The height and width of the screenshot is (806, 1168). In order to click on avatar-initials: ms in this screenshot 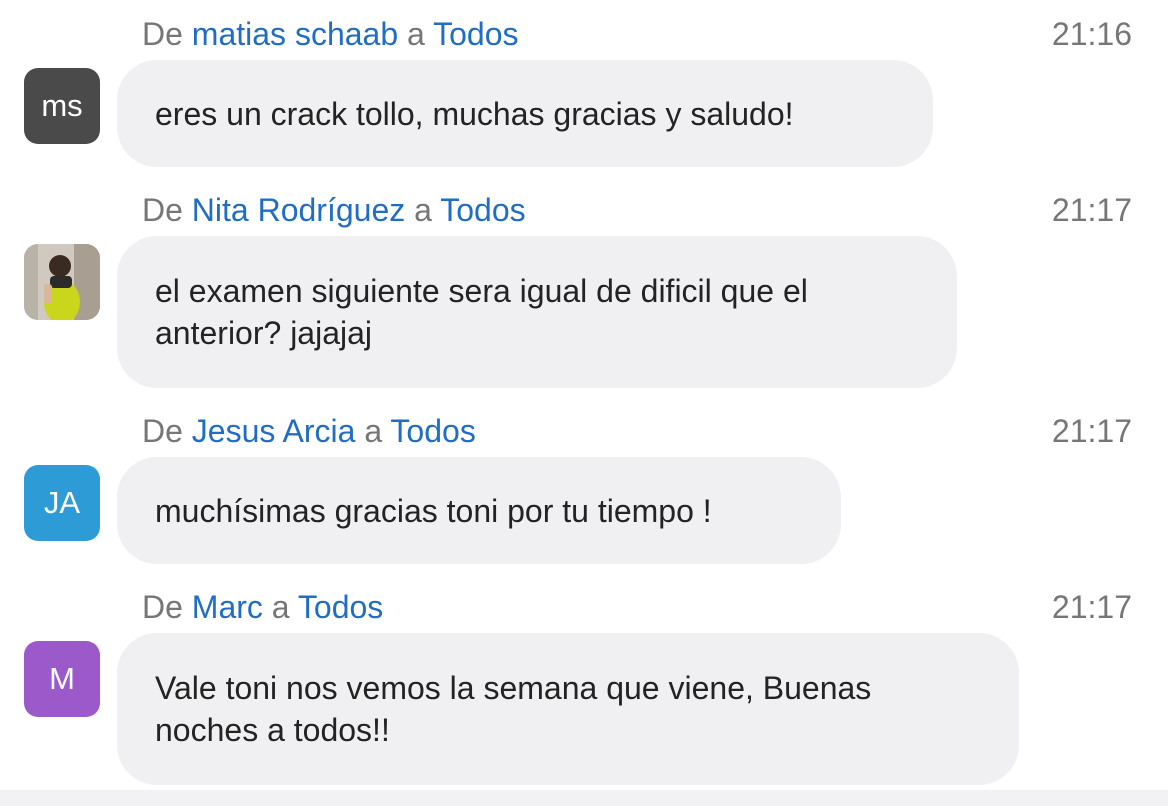, I will do `click(62, 105)`.